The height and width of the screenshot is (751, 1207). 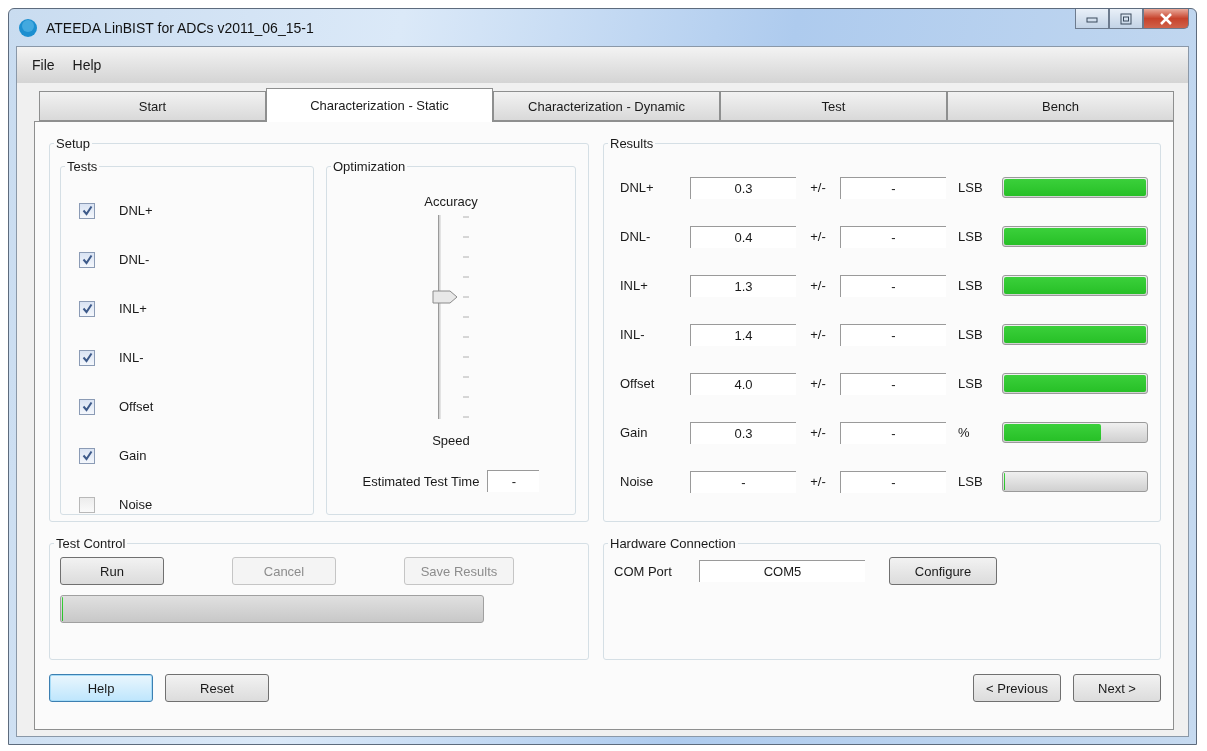 I want to click on slider-bottom-label: Speed, so click(x=451, y=440).